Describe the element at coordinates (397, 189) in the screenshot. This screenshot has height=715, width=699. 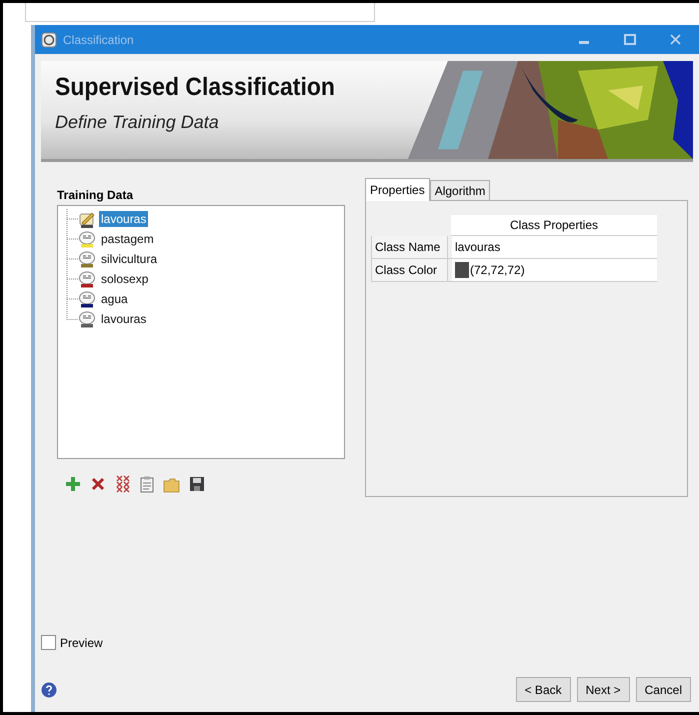
I see `tab: Properties` at that location.